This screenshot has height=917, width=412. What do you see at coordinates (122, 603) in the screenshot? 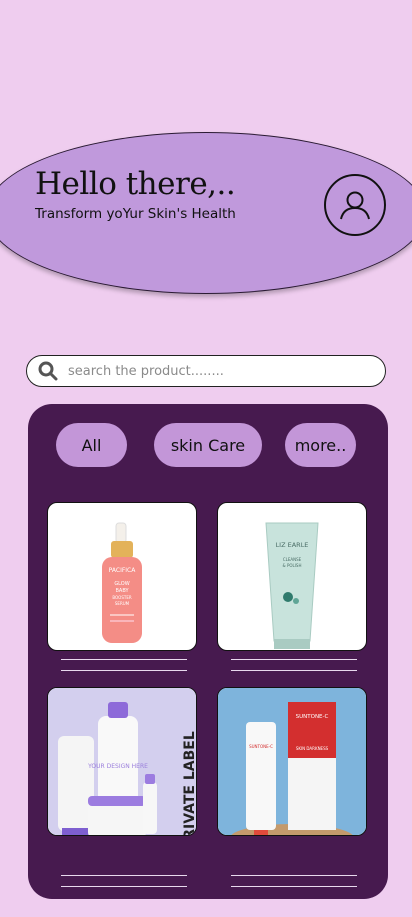
I see `svg-text: SERUM` at bounding box center [122, 603].